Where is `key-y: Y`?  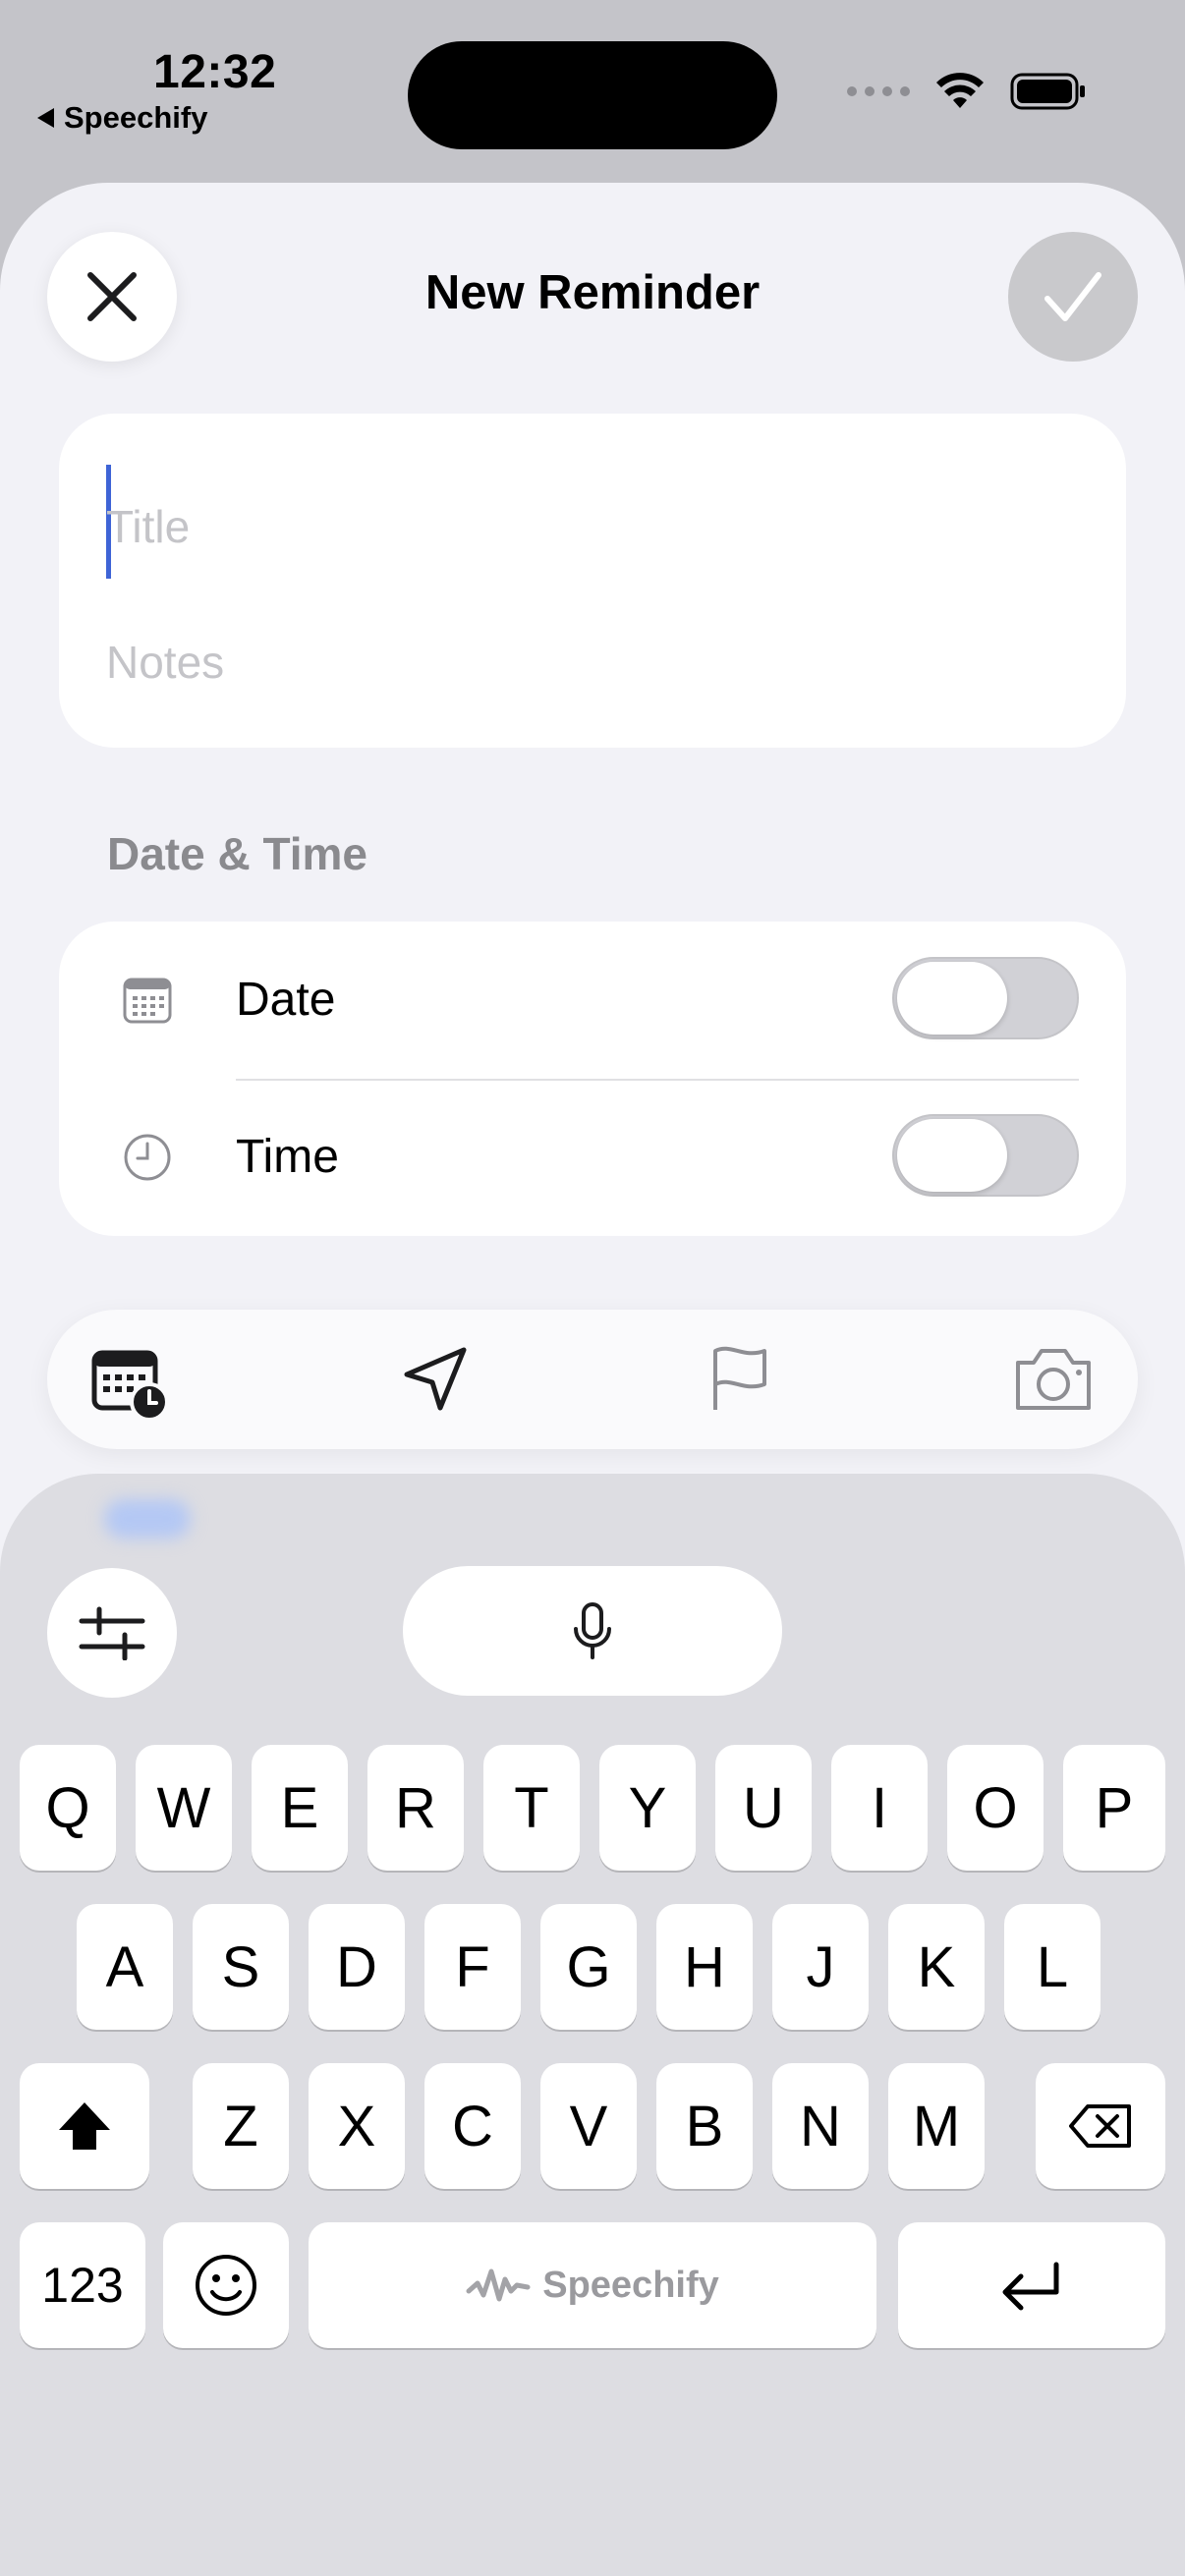 key-y: Y is located at coordinates (648, 1808).